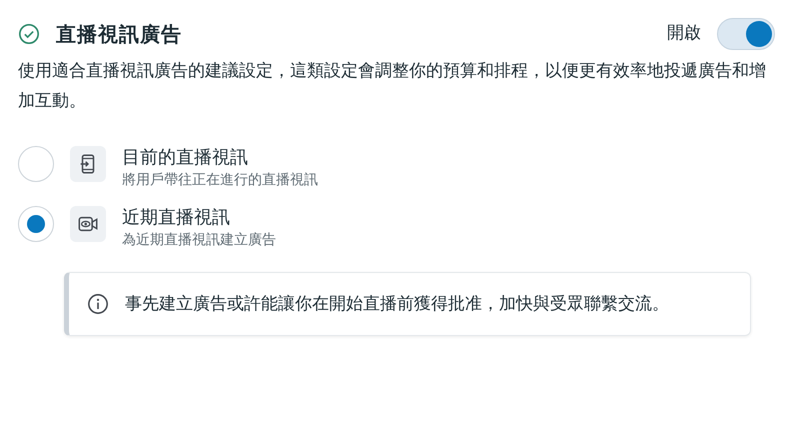  What do you see at coordinates (199, 240) in the screenshot?
I see `option-subtitle: 為近期直播視訊建立廣告` at bounding box center [199, 240].